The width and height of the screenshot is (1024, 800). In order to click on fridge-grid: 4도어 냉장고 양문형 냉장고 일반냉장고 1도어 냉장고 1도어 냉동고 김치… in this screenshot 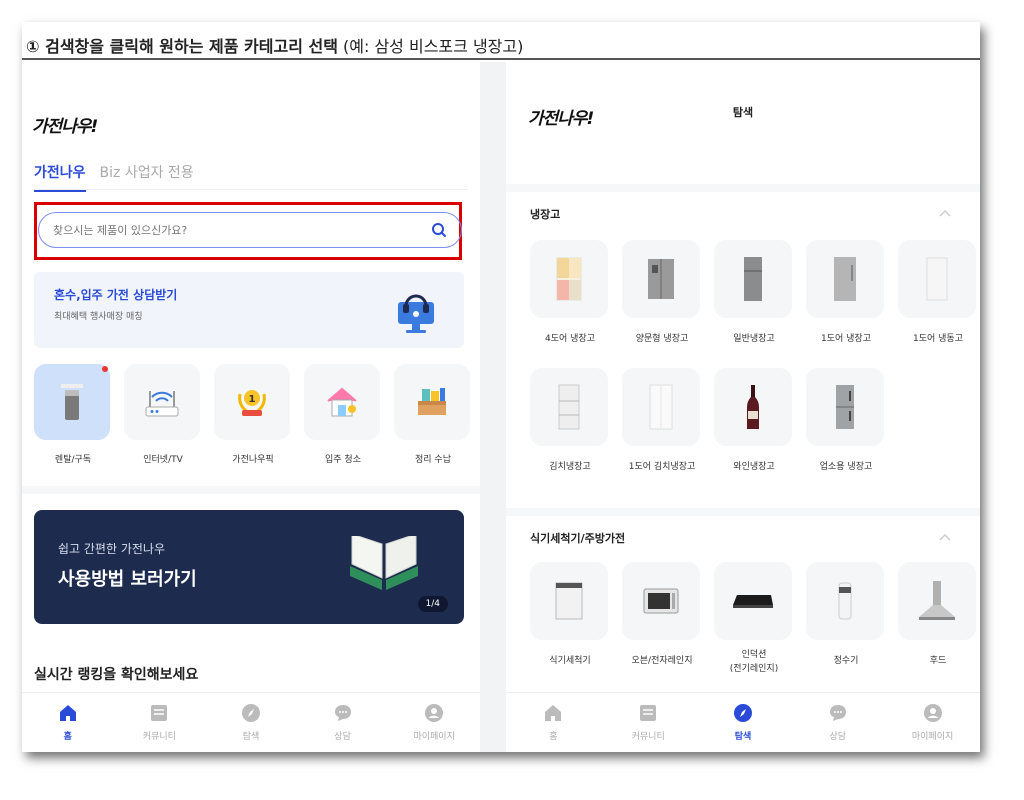, I will do `click(754, 357)`.